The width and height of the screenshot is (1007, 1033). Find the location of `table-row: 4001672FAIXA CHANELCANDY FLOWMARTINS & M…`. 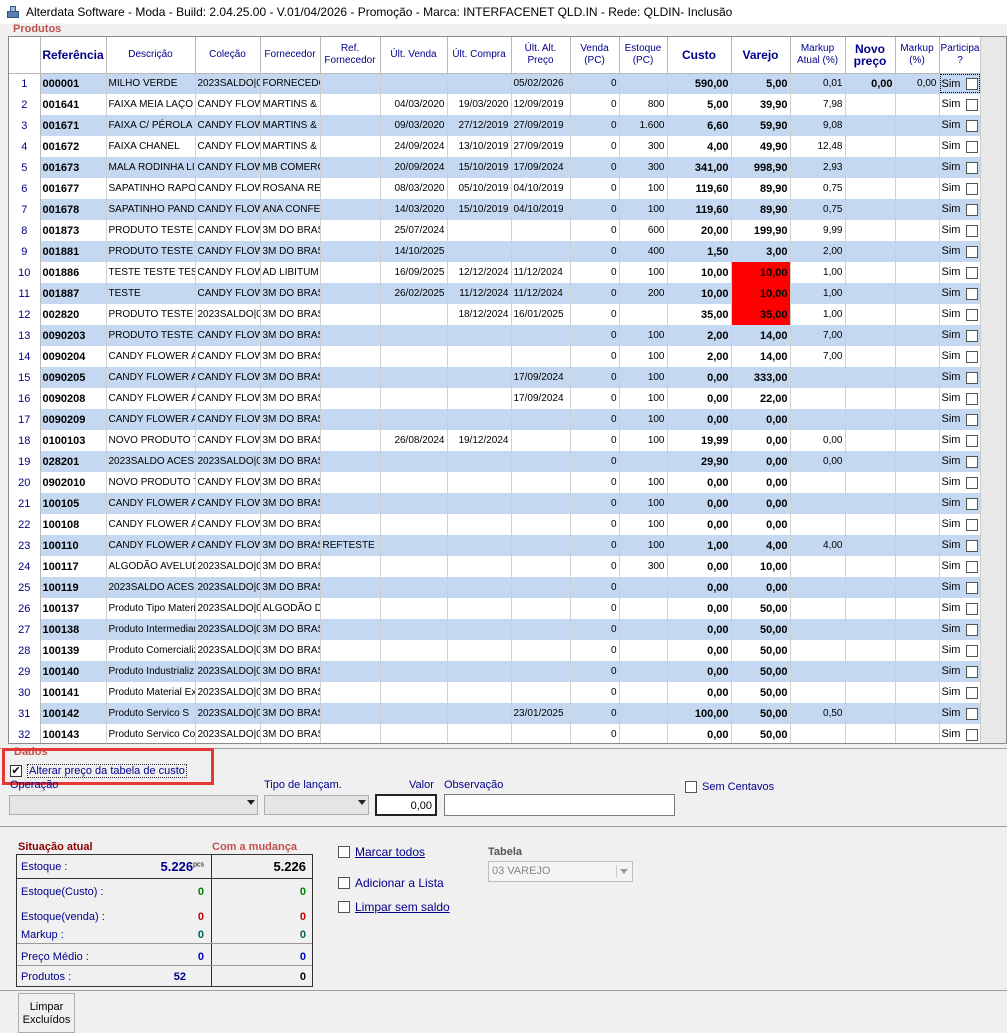

table-row: 4001672FAIXA CHANELCANDY FLOWMARTINS & M… is located at coordinates (495, 146).